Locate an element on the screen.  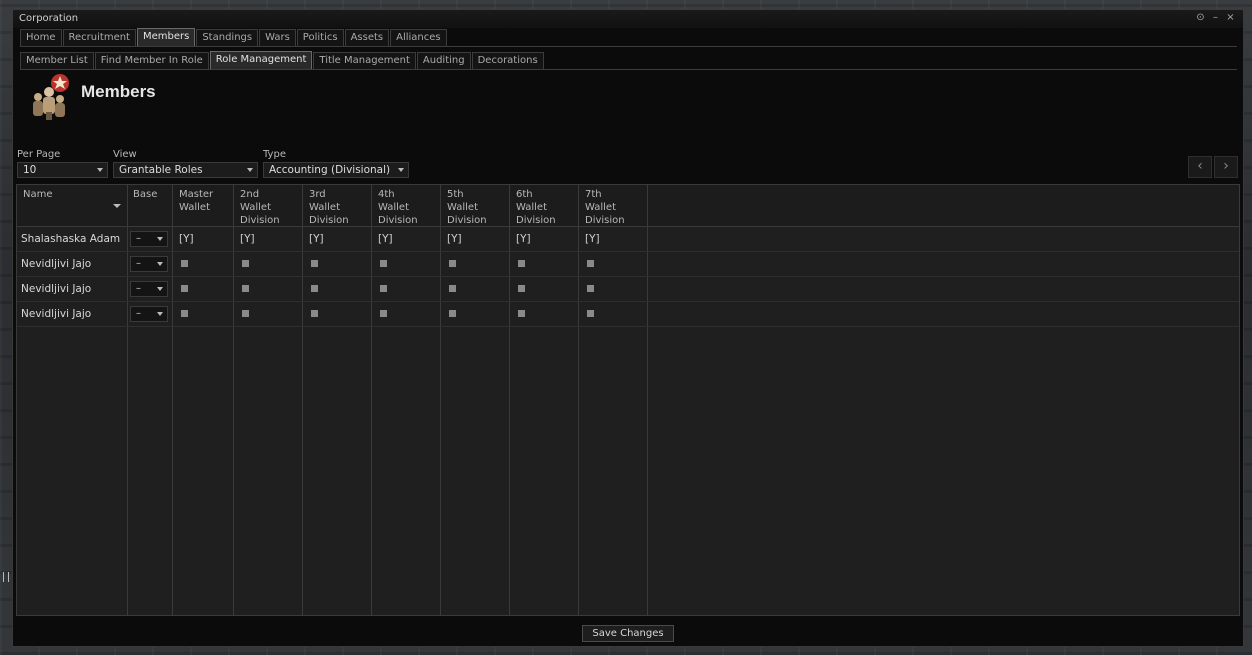
column-header-base: Base is located at coordinates (145, 194).